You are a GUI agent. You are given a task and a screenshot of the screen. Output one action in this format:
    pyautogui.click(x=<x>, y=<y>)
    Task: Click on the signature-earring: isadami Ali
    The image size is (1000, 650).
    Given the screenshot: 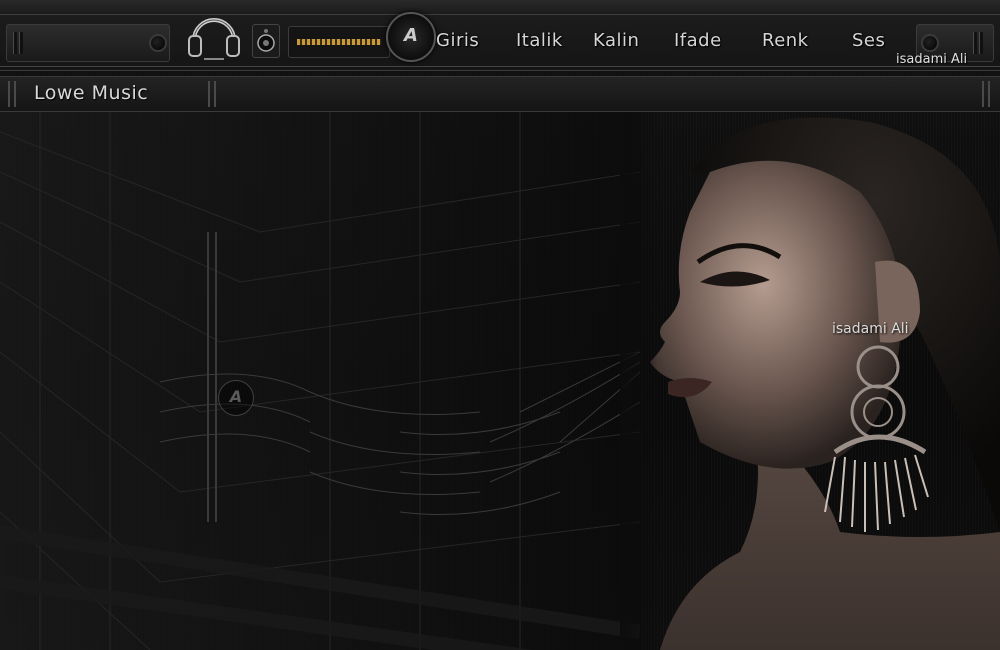 What is the action you would take?
    pyautogui.click(x=870, y=329)
    